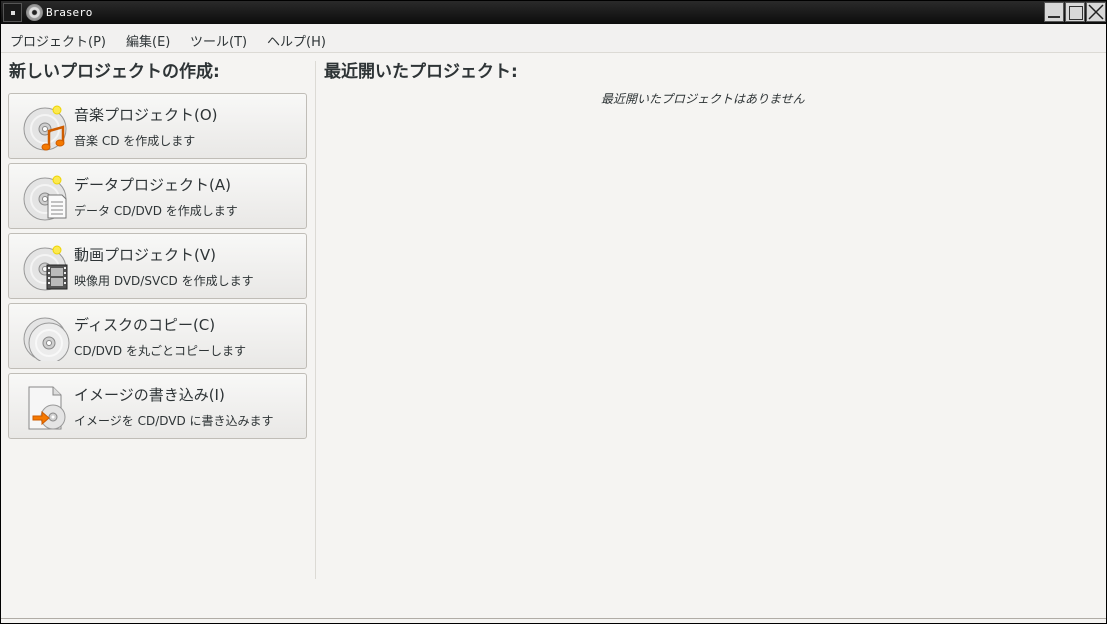 This screenshot has width=1107, height=624. What do you see at coordinates (145, 325) in the screenshot?
I see `disc-copy-label: ディスクのコピー(C)` at bounding box center [145, 325].